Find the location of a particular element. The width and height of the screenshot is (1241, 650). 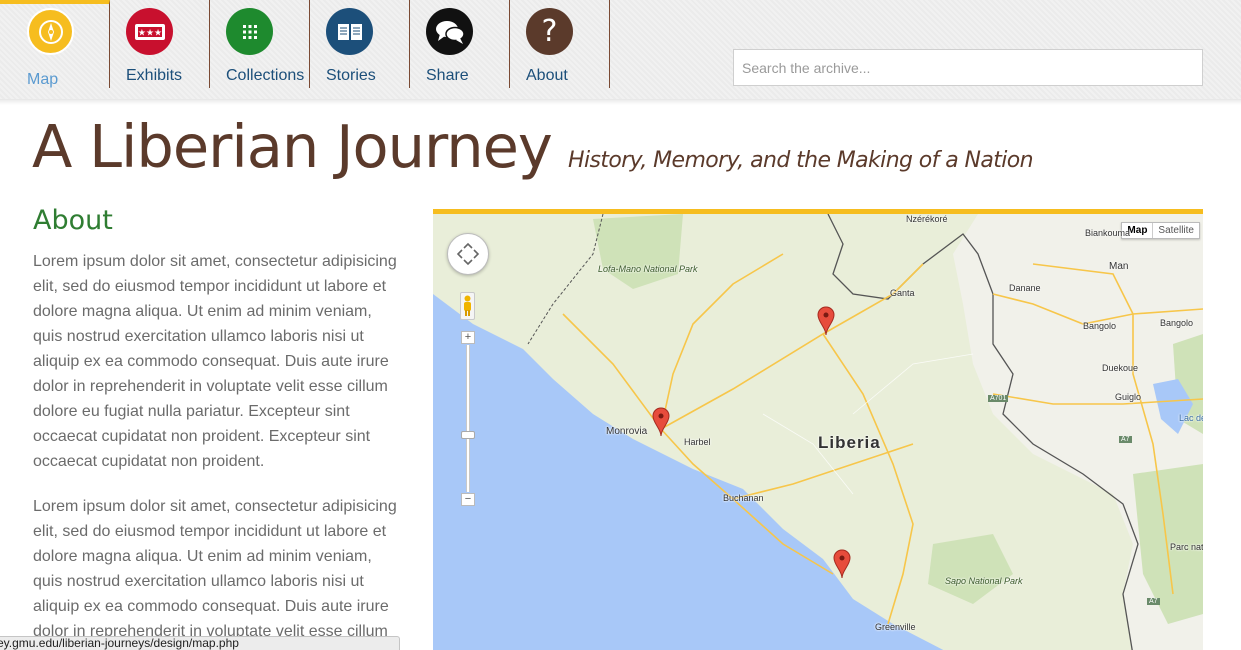

map-label: Nzérékoré is located at coordinates (927, 219).